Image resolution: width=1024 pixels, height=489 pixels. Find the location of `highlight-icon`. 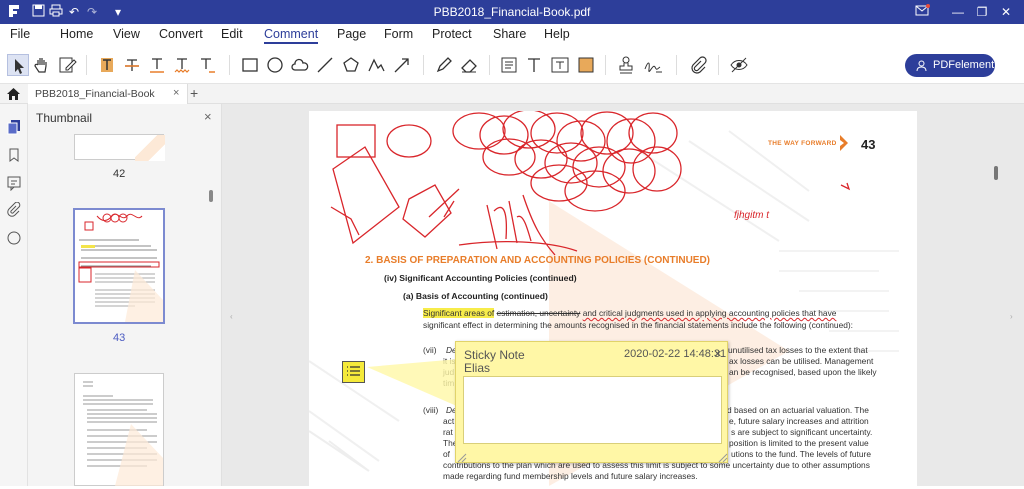

highlight-icon is located at coordinates (107, 65).